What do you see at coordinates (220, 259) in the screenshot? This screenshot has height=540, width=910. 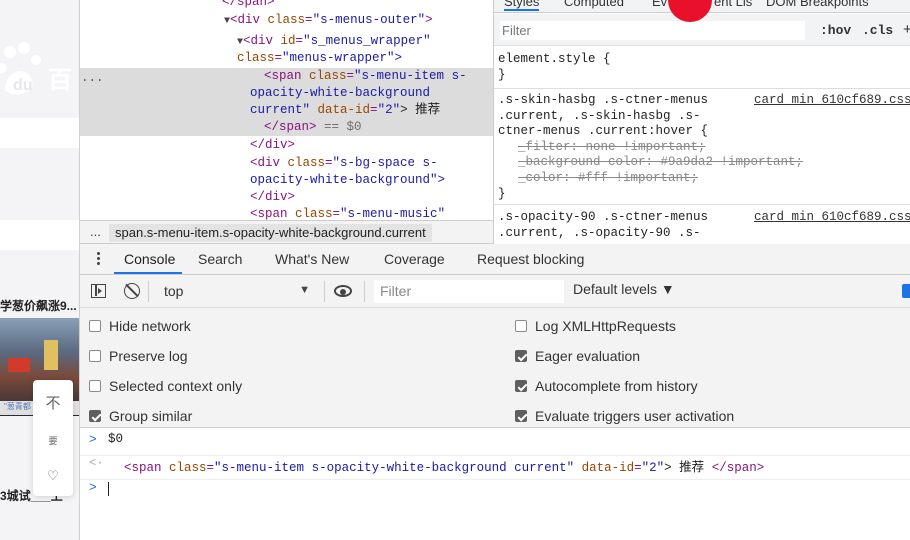 I see `tab-search: Search` at bounding box center [220, 259].